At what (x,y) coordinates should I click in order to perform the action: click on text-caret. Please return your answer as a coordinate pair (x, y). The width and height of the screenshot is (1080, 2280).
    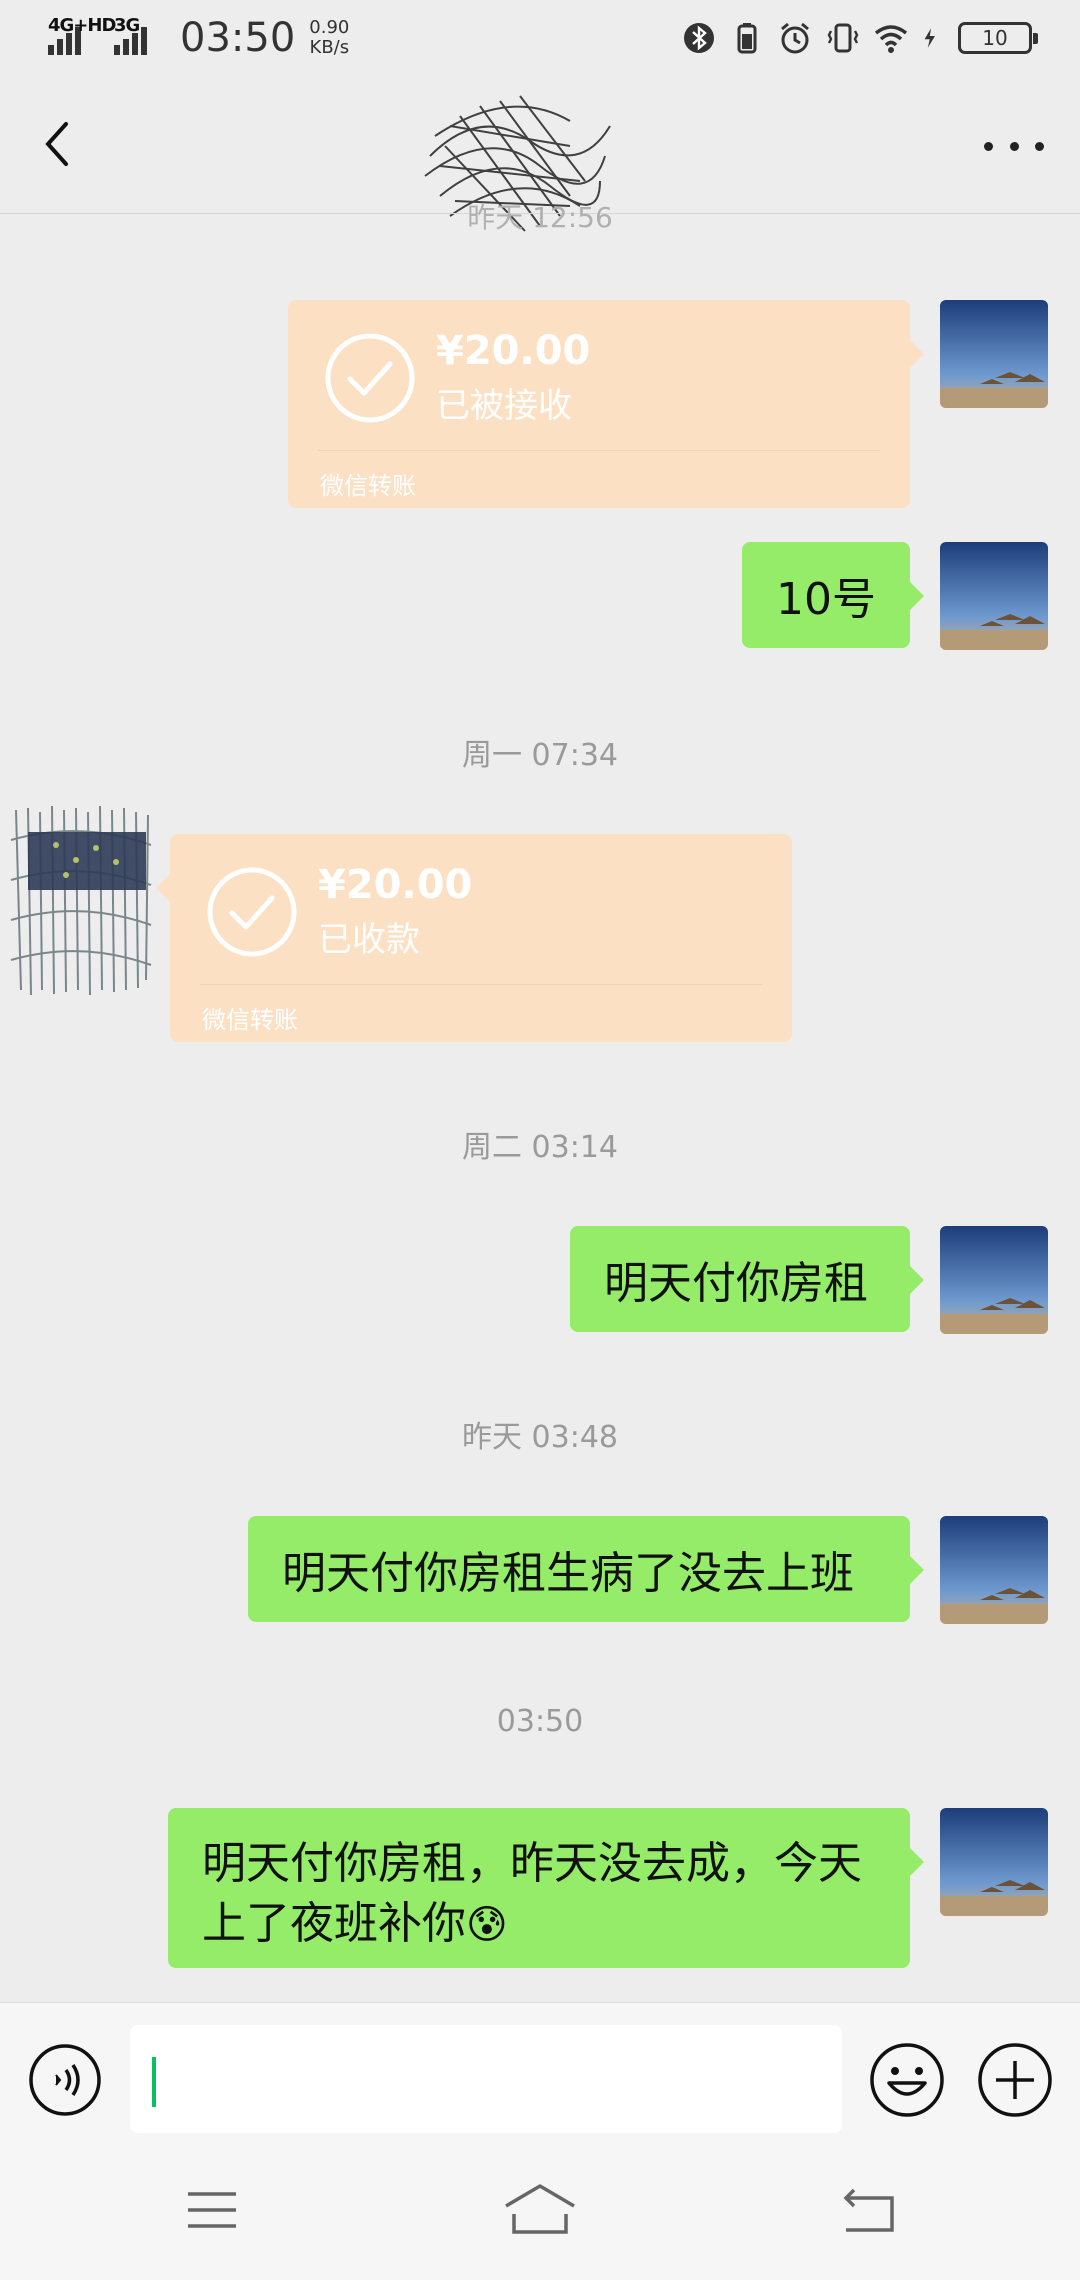
    Looking at the image, I should click on (154, 2082).